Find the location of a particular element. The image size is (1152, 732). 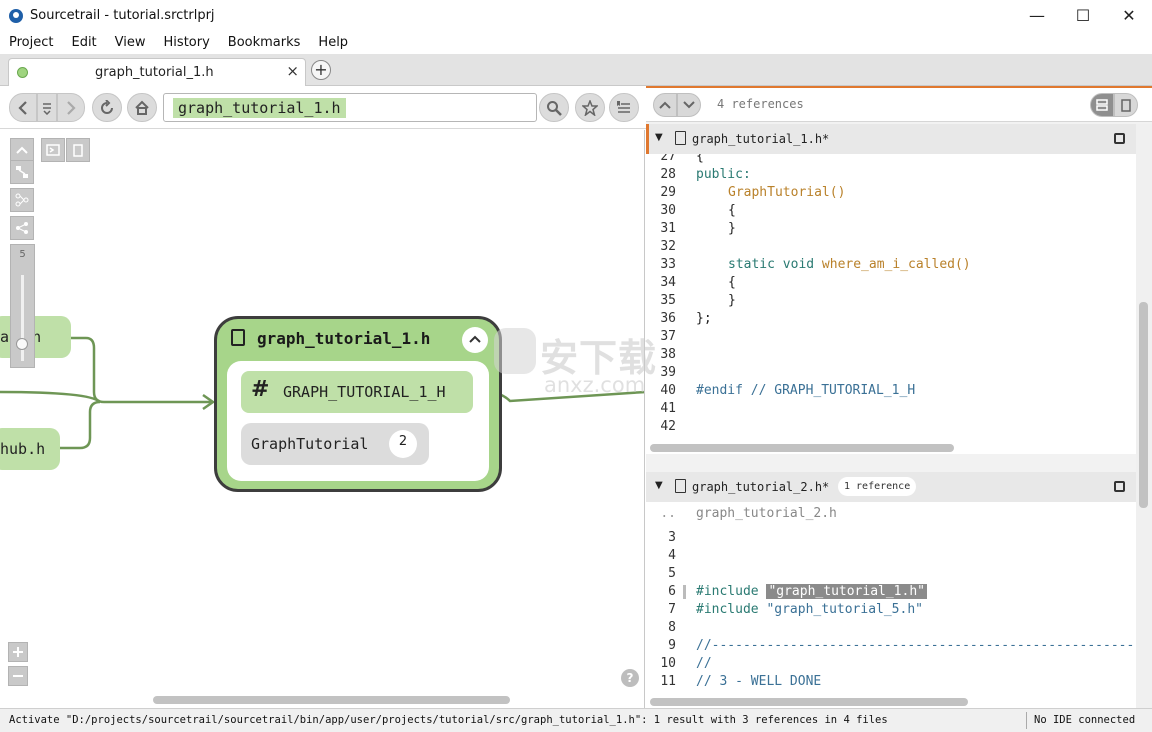

line-number: .. is located at coordinates (668, 513).